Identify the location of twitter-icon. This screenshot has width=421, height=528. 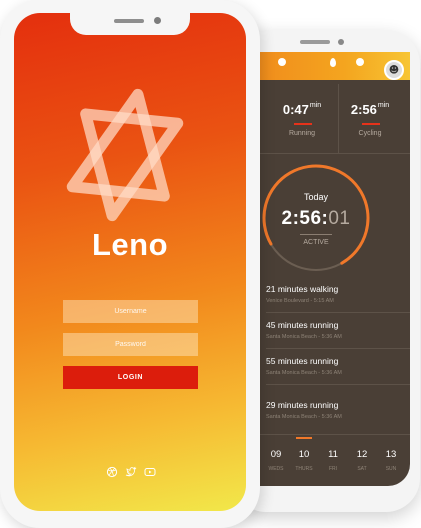
(131, 470).